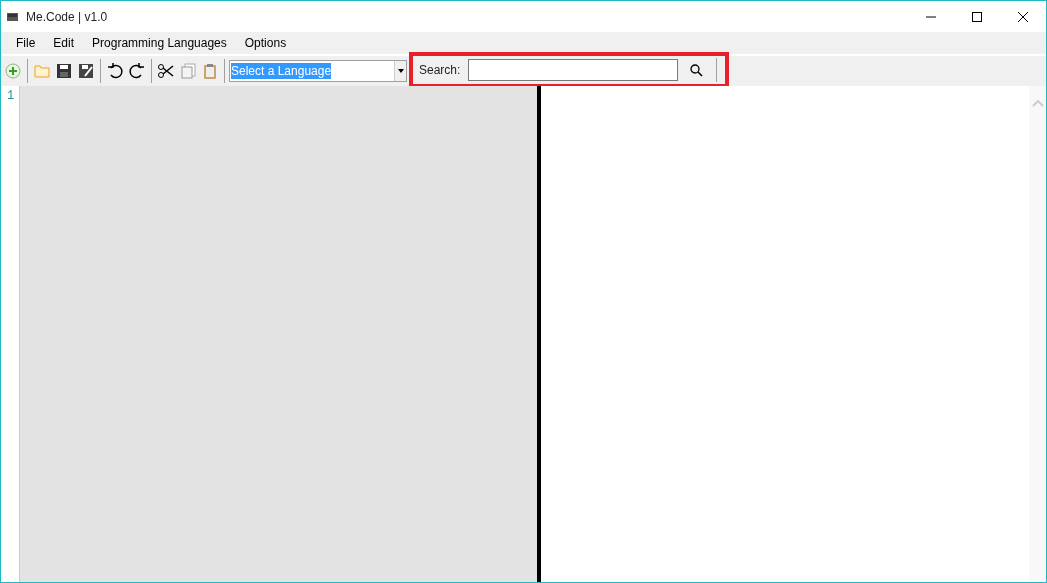 The width and height of the screenshot is (1047, 583). I want to click on close-icon, so click(1023, 16).